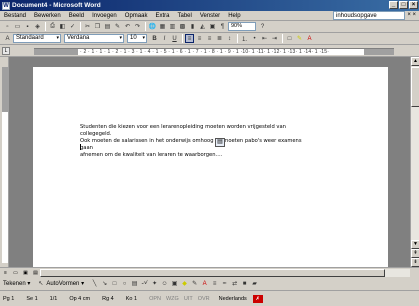 The image size is (419, 306). What do you see at coordinates (136, 16) in the screenshot?
I see `menu-opmaak: Opmaak` at bounding box center [136, 16].